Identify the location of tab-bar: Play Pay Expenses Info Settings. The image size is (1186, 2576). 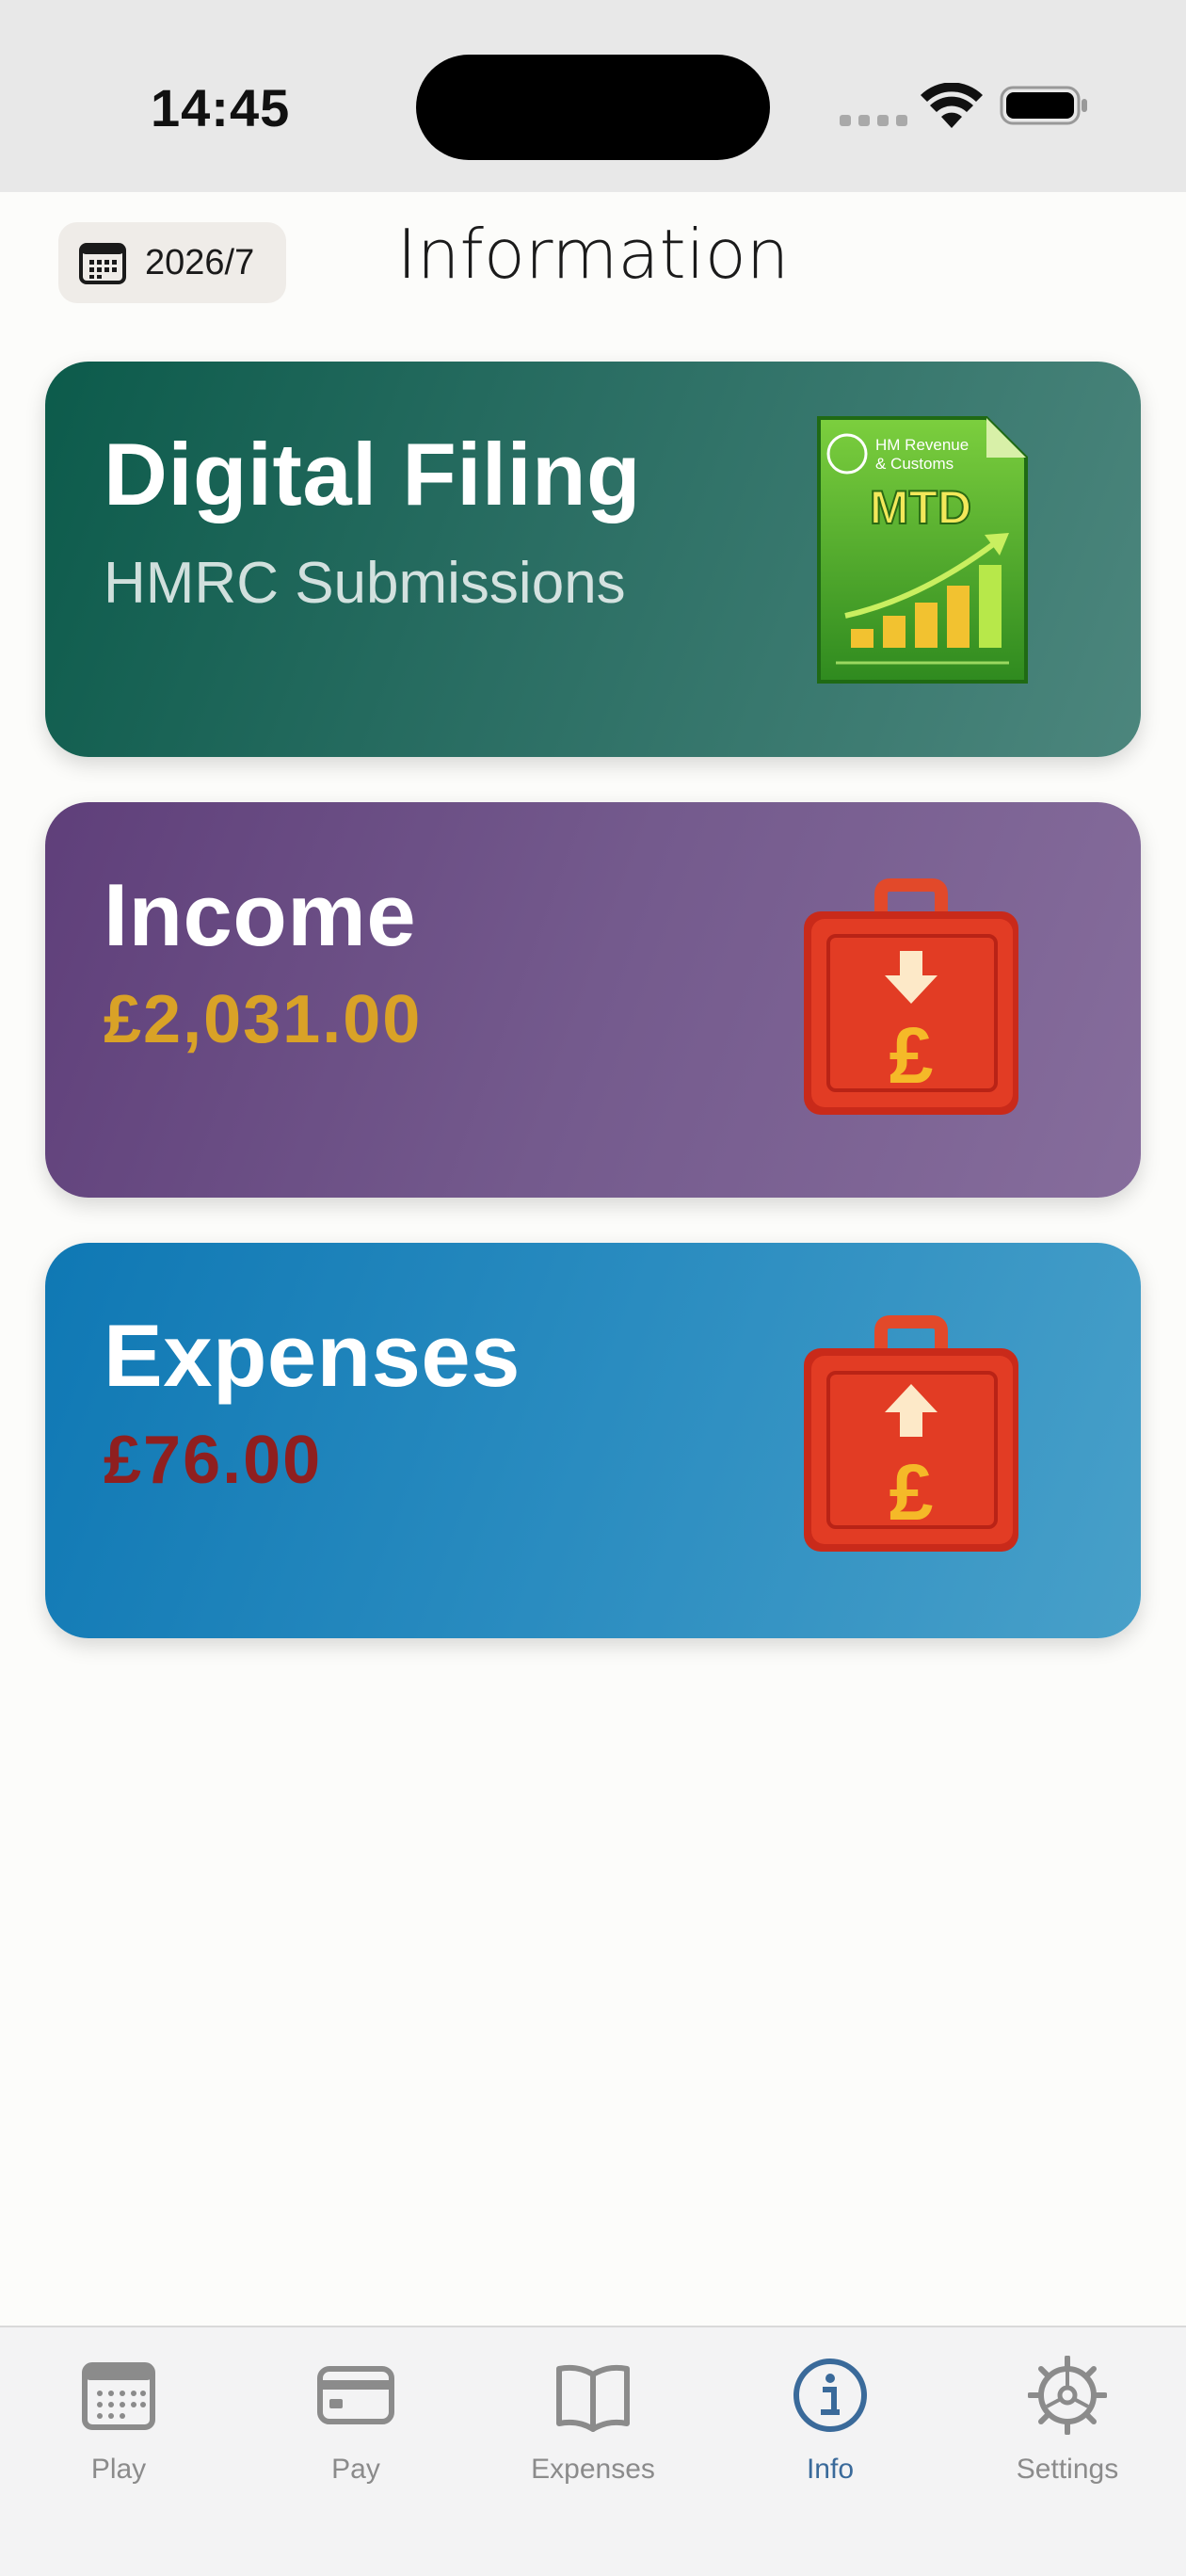
(593, 2451).